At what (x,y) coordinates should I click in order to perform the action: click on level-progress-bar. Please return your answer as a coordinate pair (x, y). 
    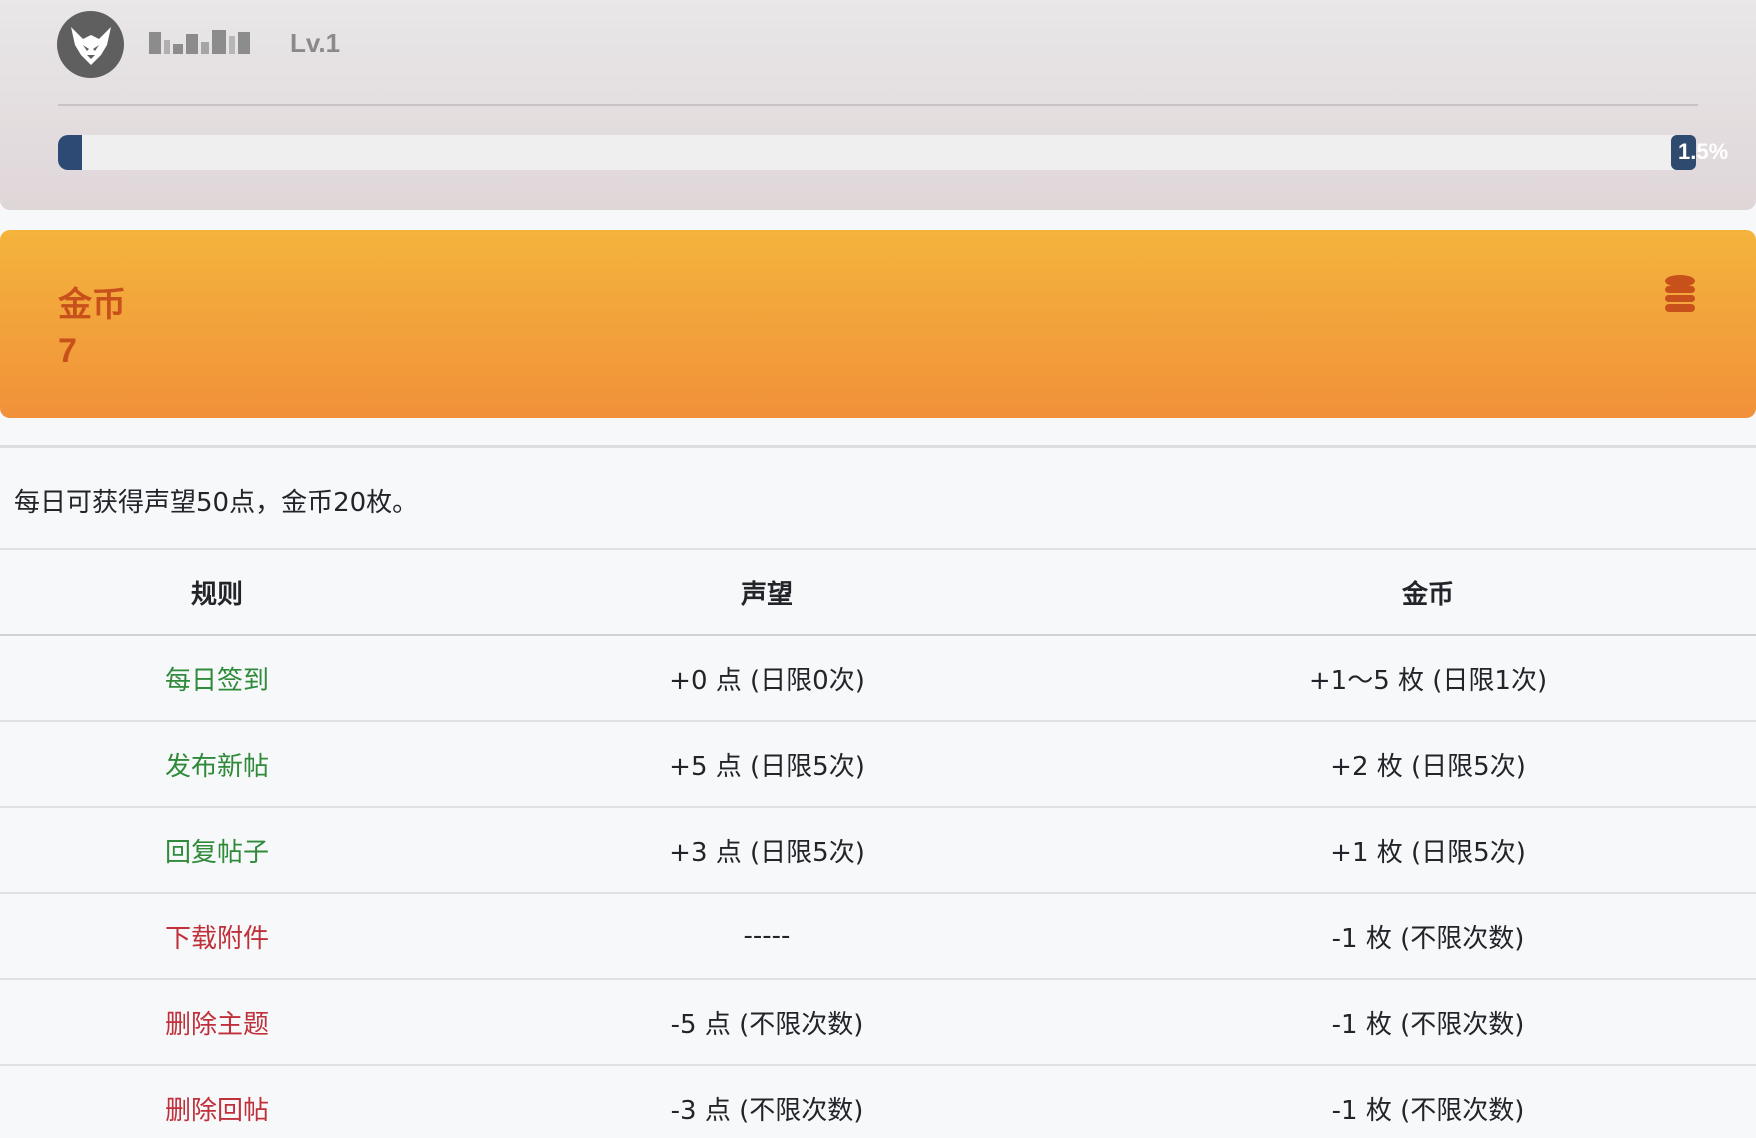
    Looking at the image, I should click on (873, 152).